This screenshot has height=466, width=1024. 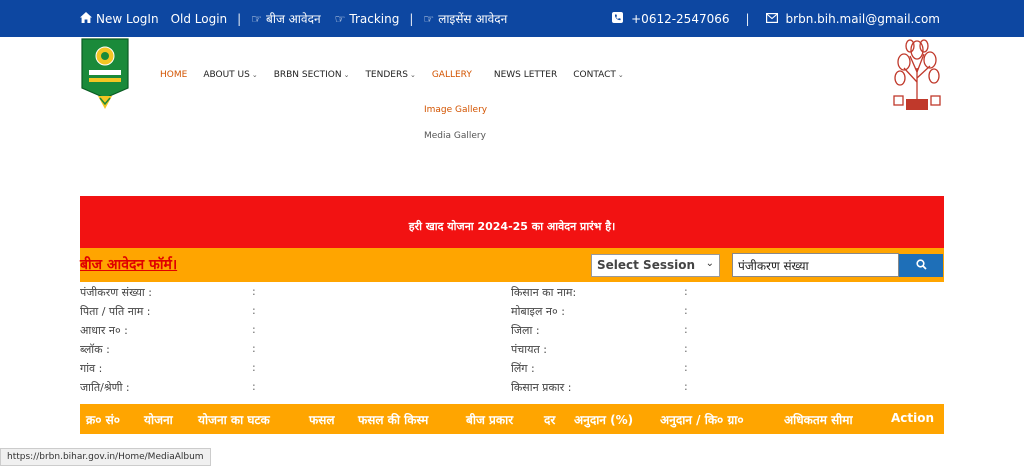 I want to click on nav-about-label: ABOUT US, so click(x=226, y=75).